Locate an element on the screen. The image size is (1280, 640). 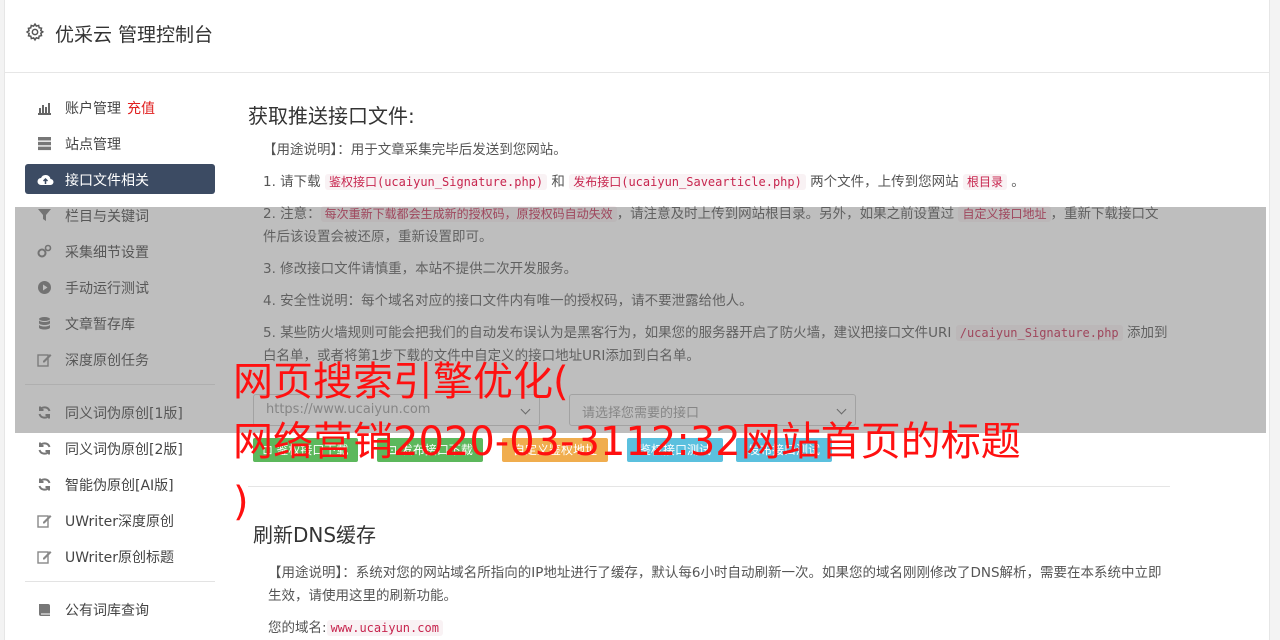
sidebar-item-label: 账户管理 is located at coordinates (93, 109).